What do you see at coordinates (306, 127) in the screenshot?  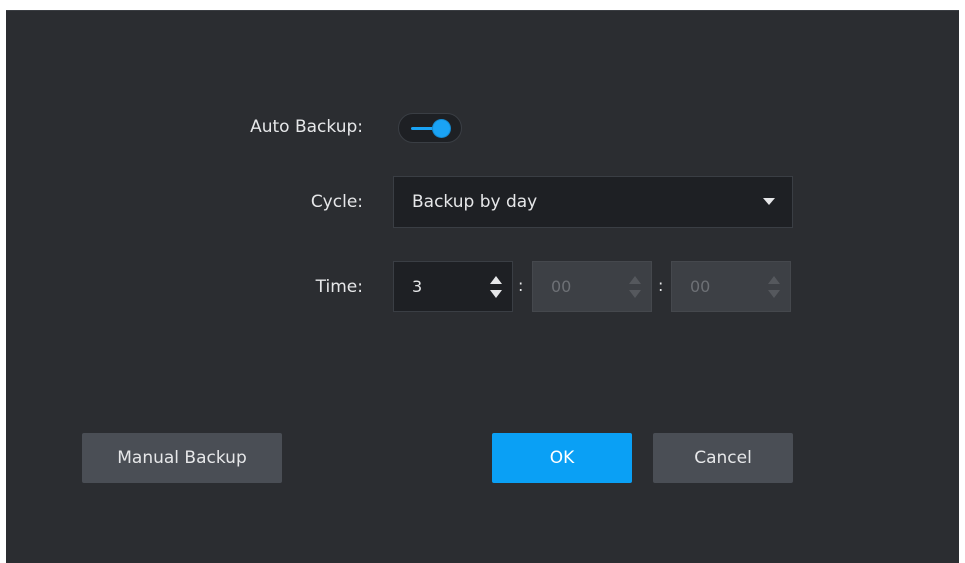 I see `auto-backup-label: Auto Backup:` at bounding box center [306, 127].